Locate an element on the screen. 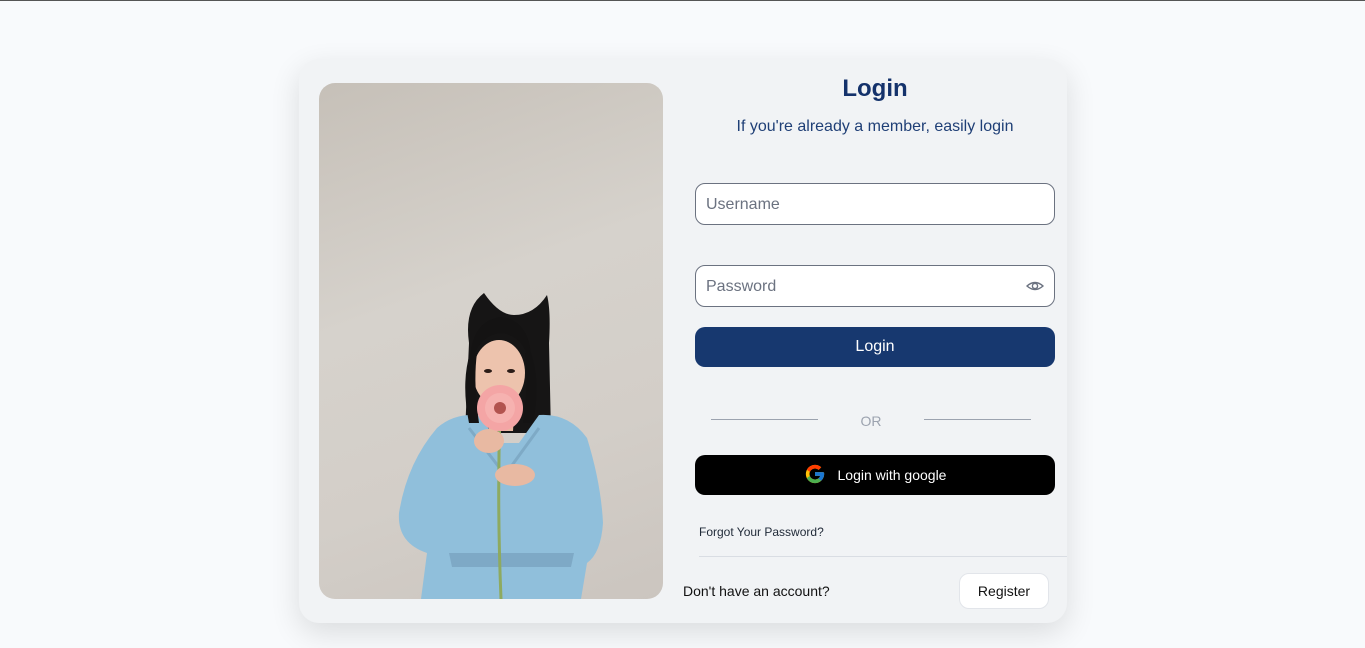 Image resolution: width=1365 pixels, height=648 pixels. or-divider-right is located at coordinates (977, 419).